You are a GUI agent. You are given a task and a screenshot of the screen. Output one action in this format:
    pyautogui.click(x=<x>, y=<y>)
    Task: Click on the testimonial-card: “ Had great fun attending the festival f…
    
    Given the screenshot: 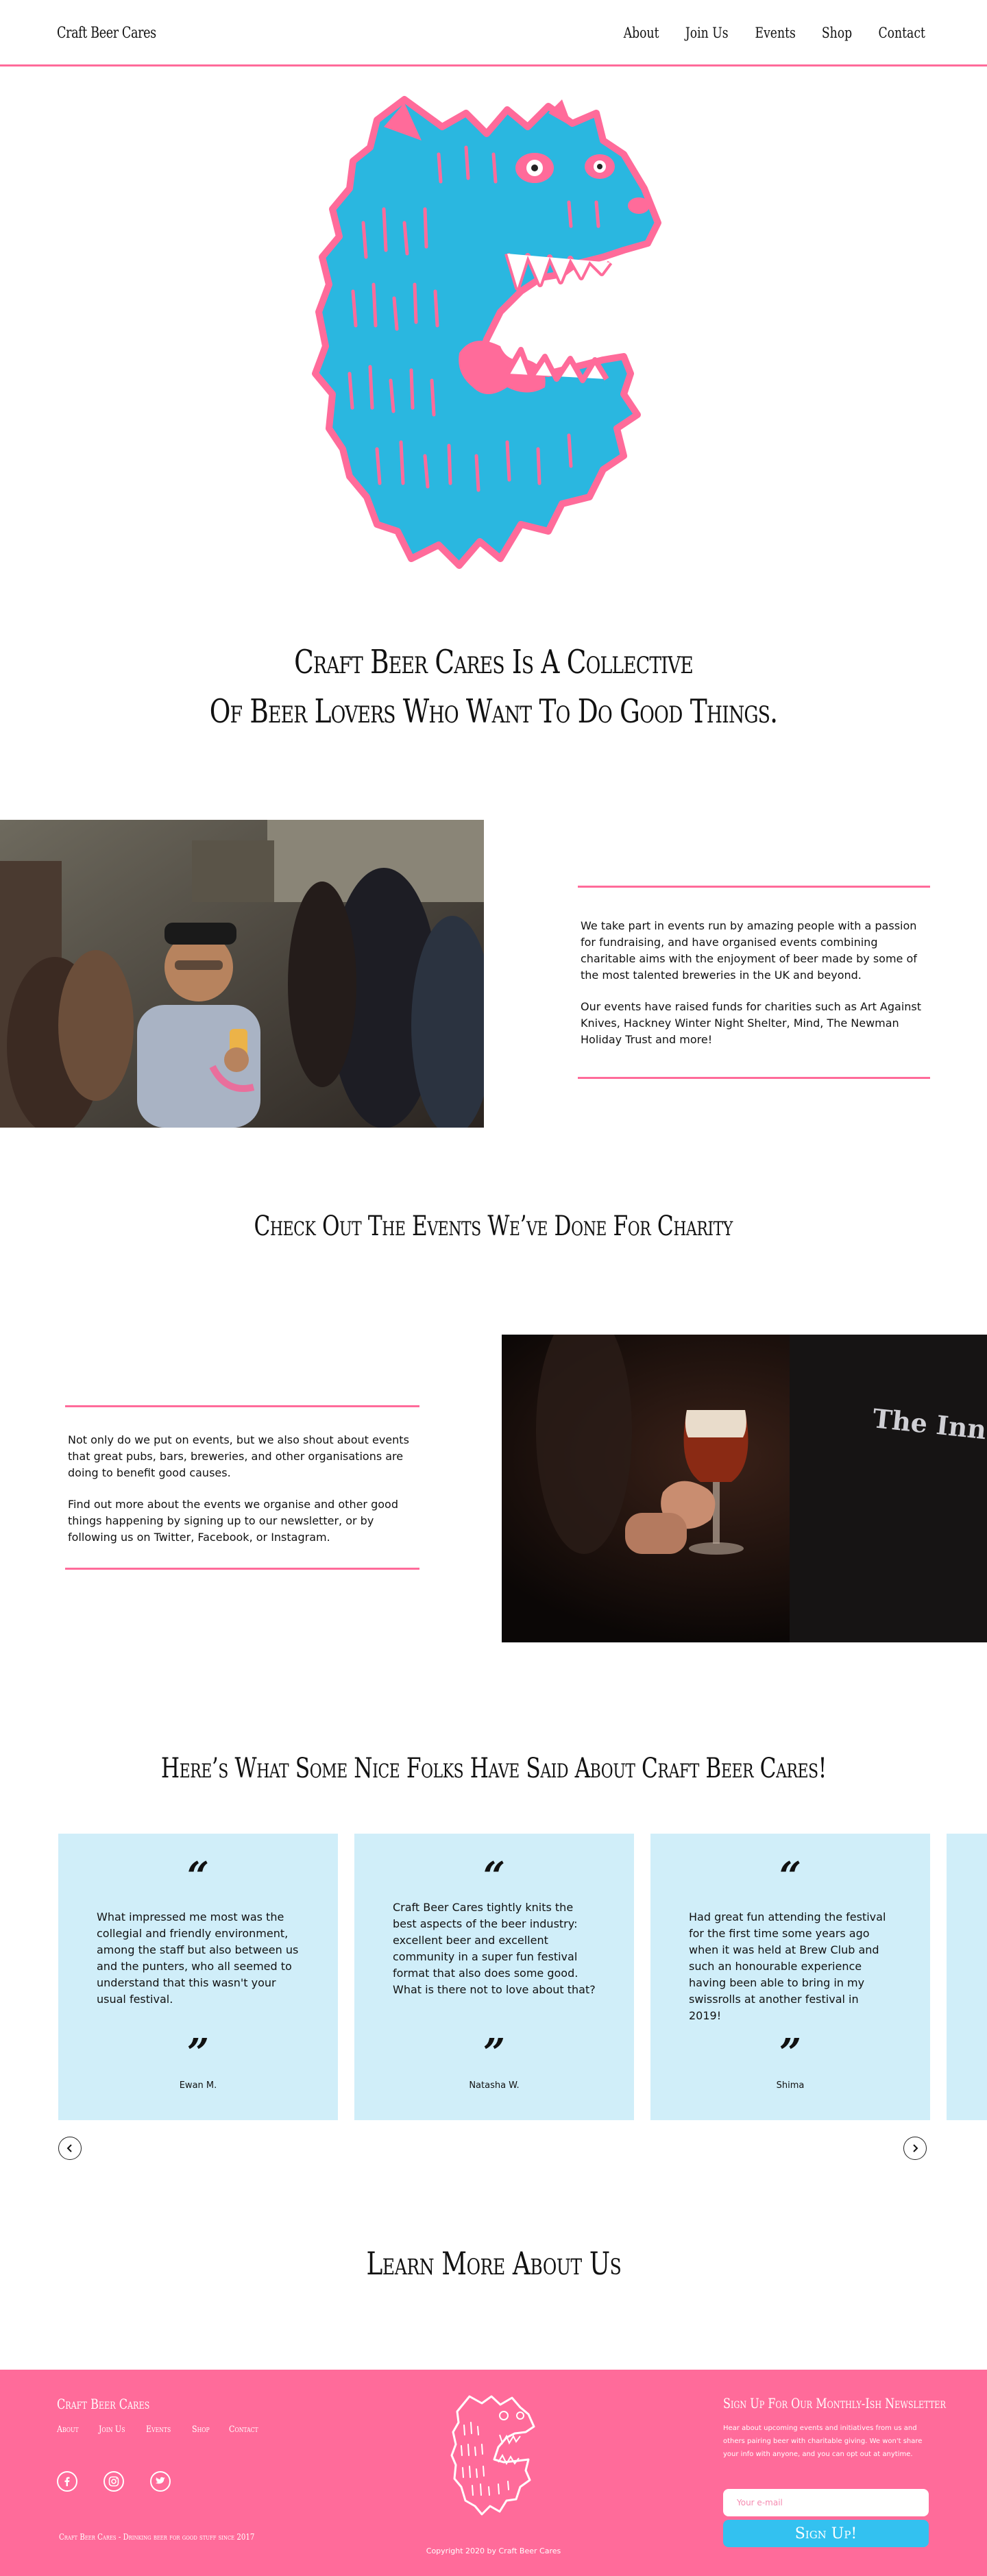 What is the action you would take?
    pyautogui.click(x=790, y=1977)
    